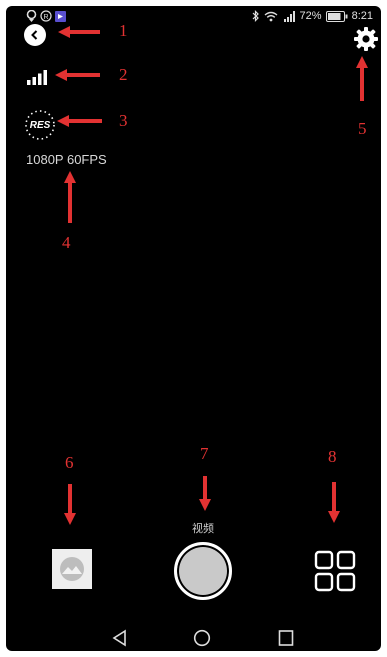 The width and height of the screenshot is (387, 657). I want to click on clock-time: 8:21, so click(362, 16).